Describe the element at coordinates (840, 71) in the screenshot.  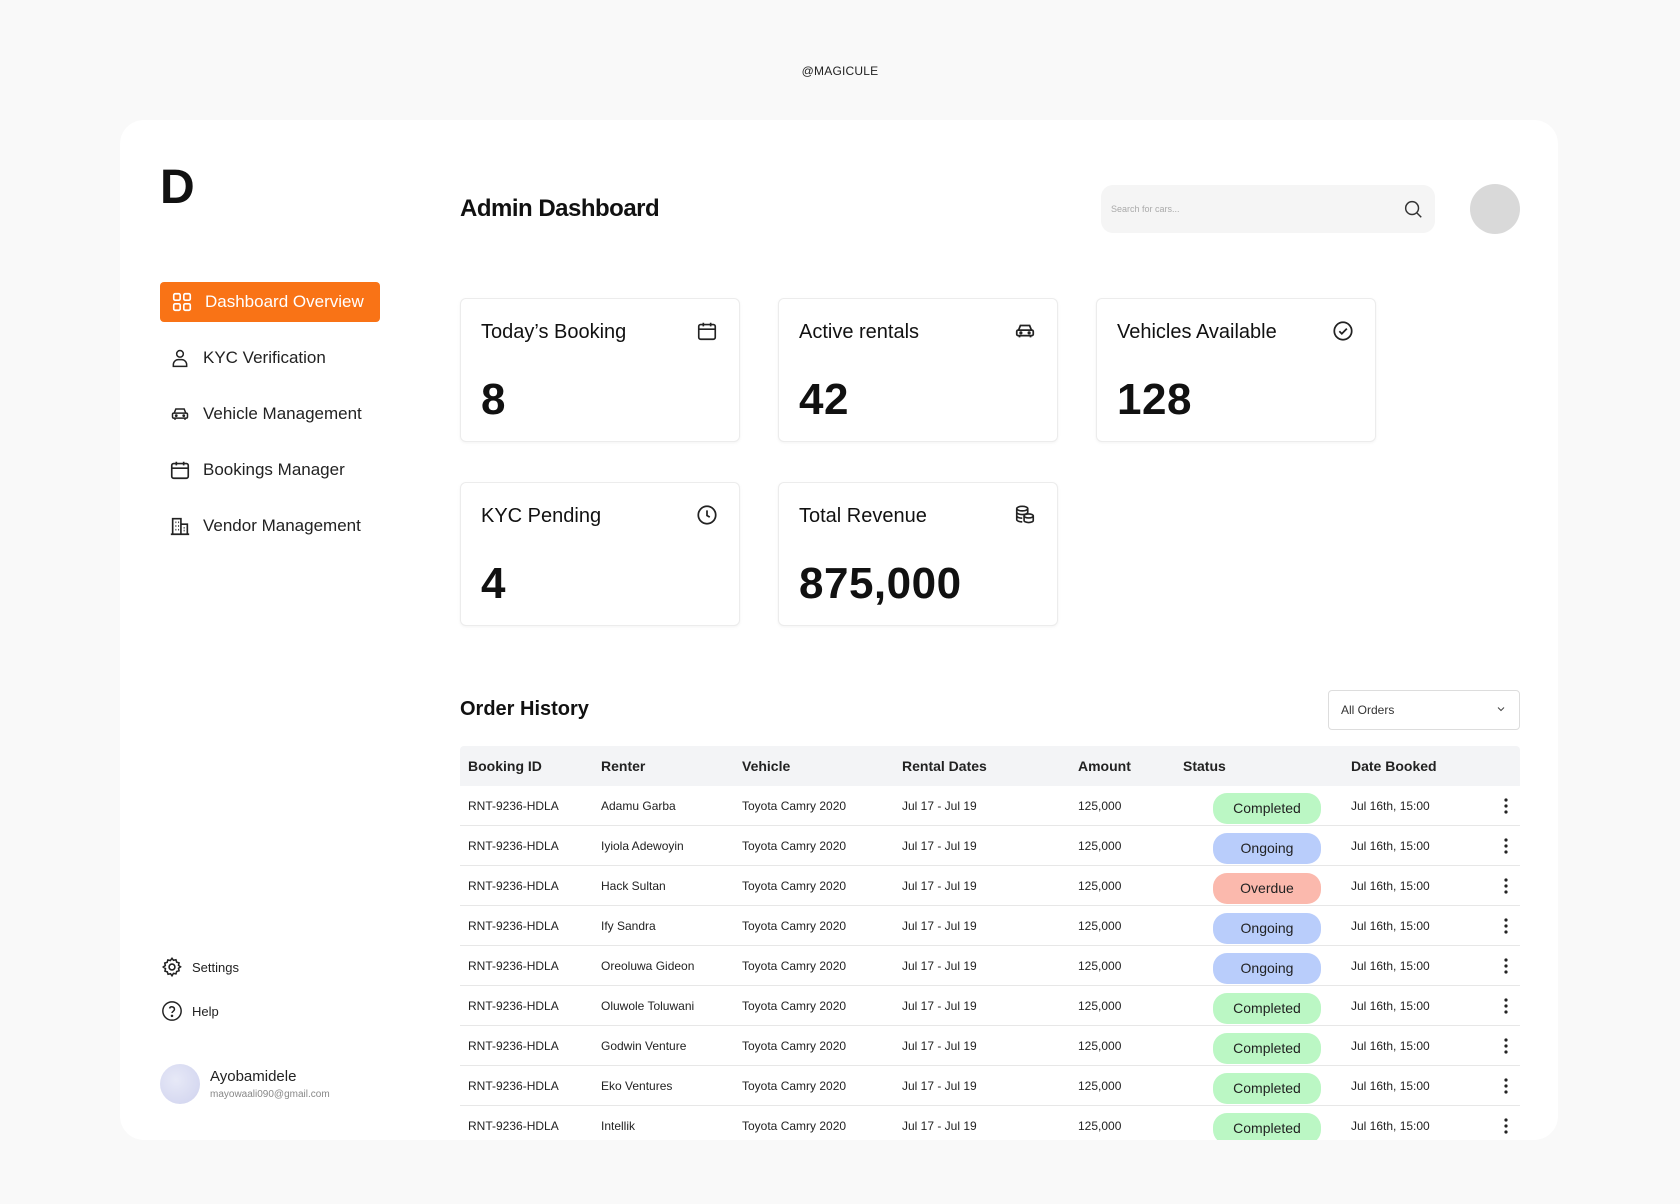
I see `watermark: @MAGICULE` at that location.